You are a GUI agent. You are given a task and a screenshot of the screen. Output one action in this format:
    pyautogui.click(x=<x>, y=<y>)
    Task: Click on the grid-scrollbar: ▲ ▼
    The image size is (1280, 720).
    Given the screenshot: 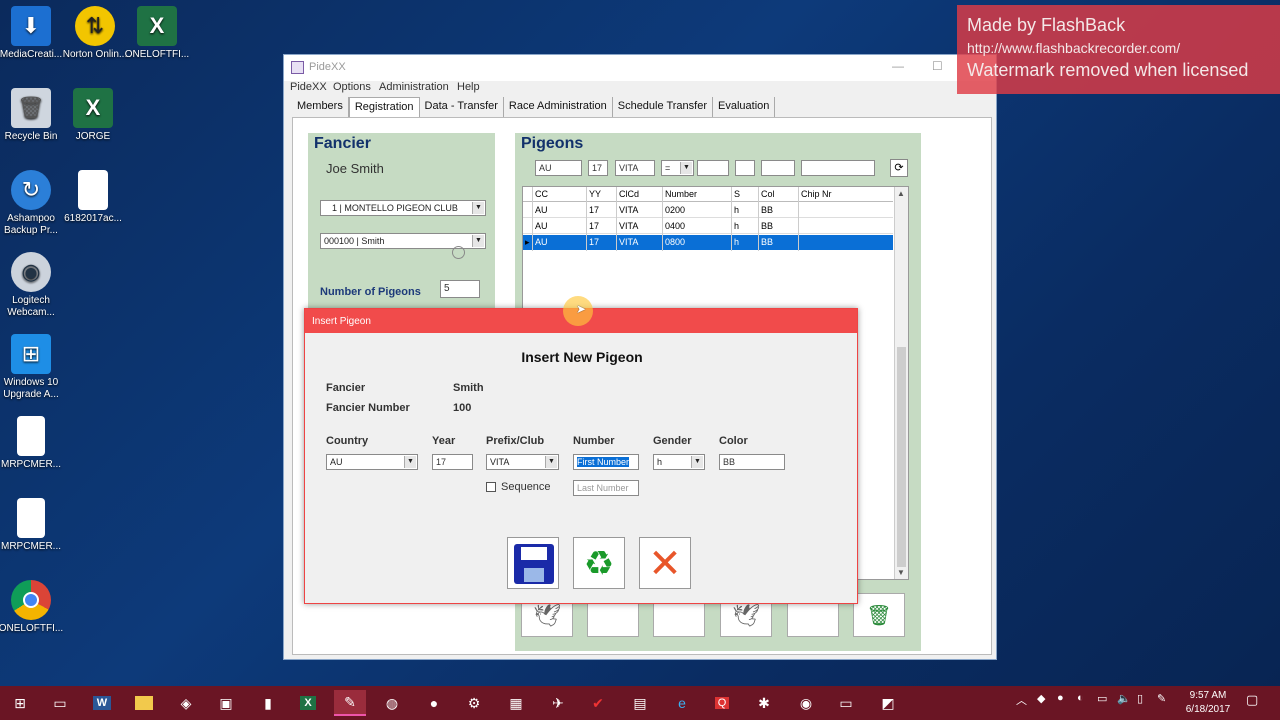 What is the action you would take?
    pyautogui.click(x=901, y=383)
    